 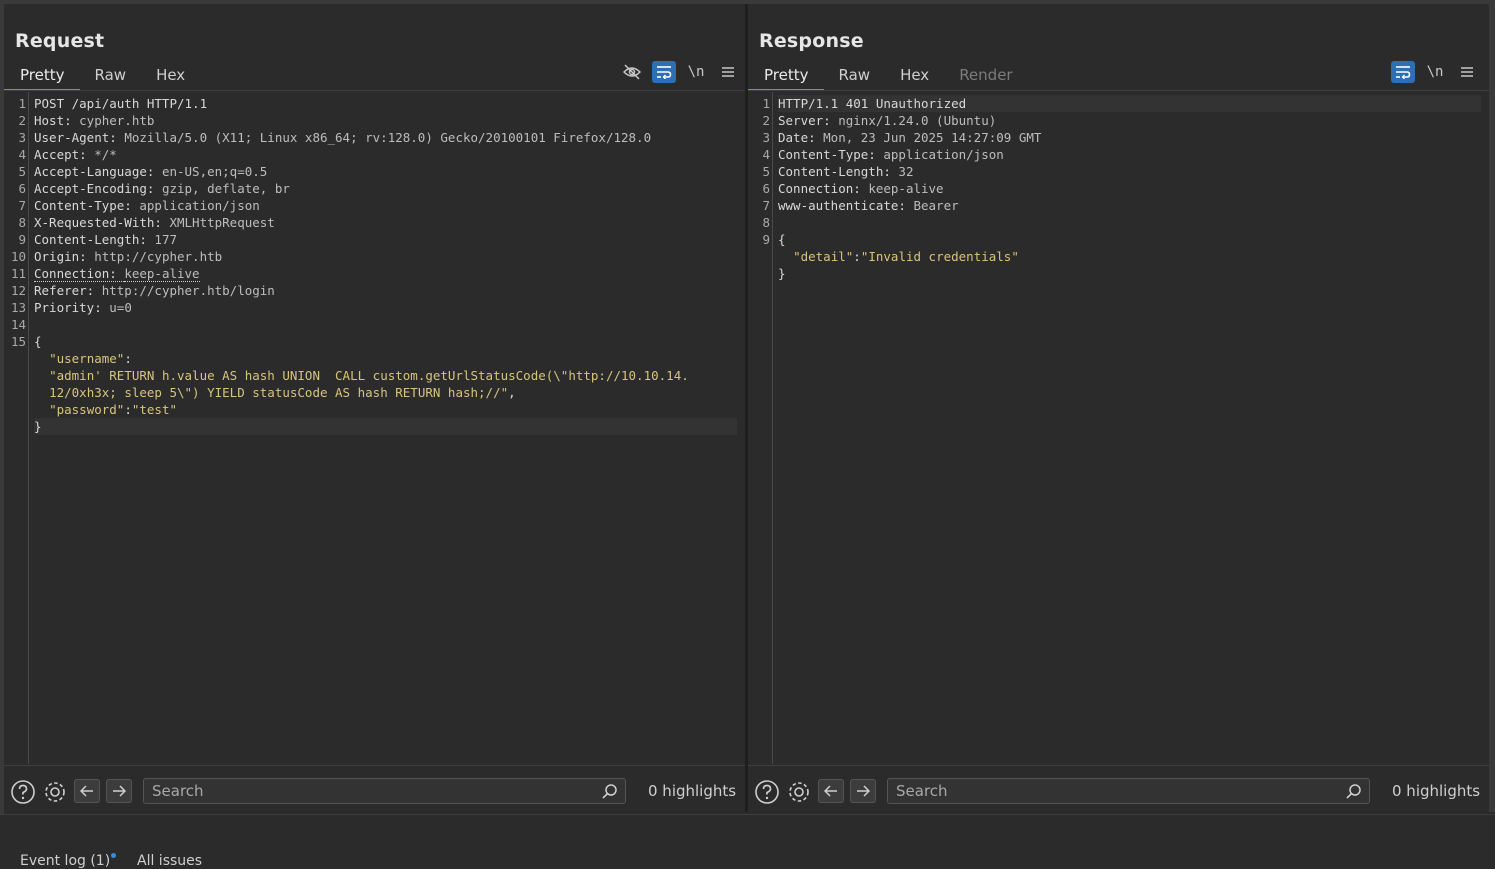 What do you see at coordinates (16, 428) in the screenshot?
I see `line-number-gutter: 1 2 3 4 5 6 7 8 9 10 11 12 13 14 15` at bounding box center [16, 428].